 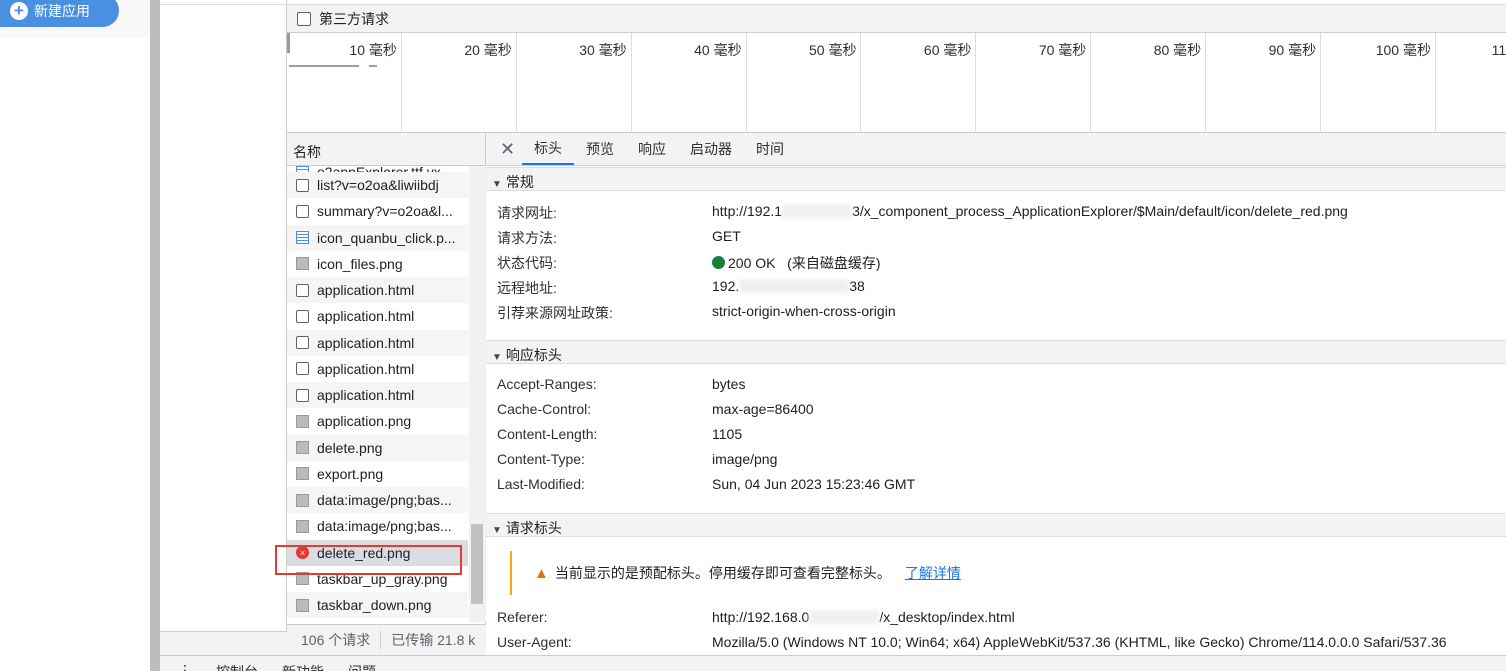 What do you see at coordinates (652, 149) in the screenshot?
I see `tab-2: 响应` at bounding box center [652, 149].